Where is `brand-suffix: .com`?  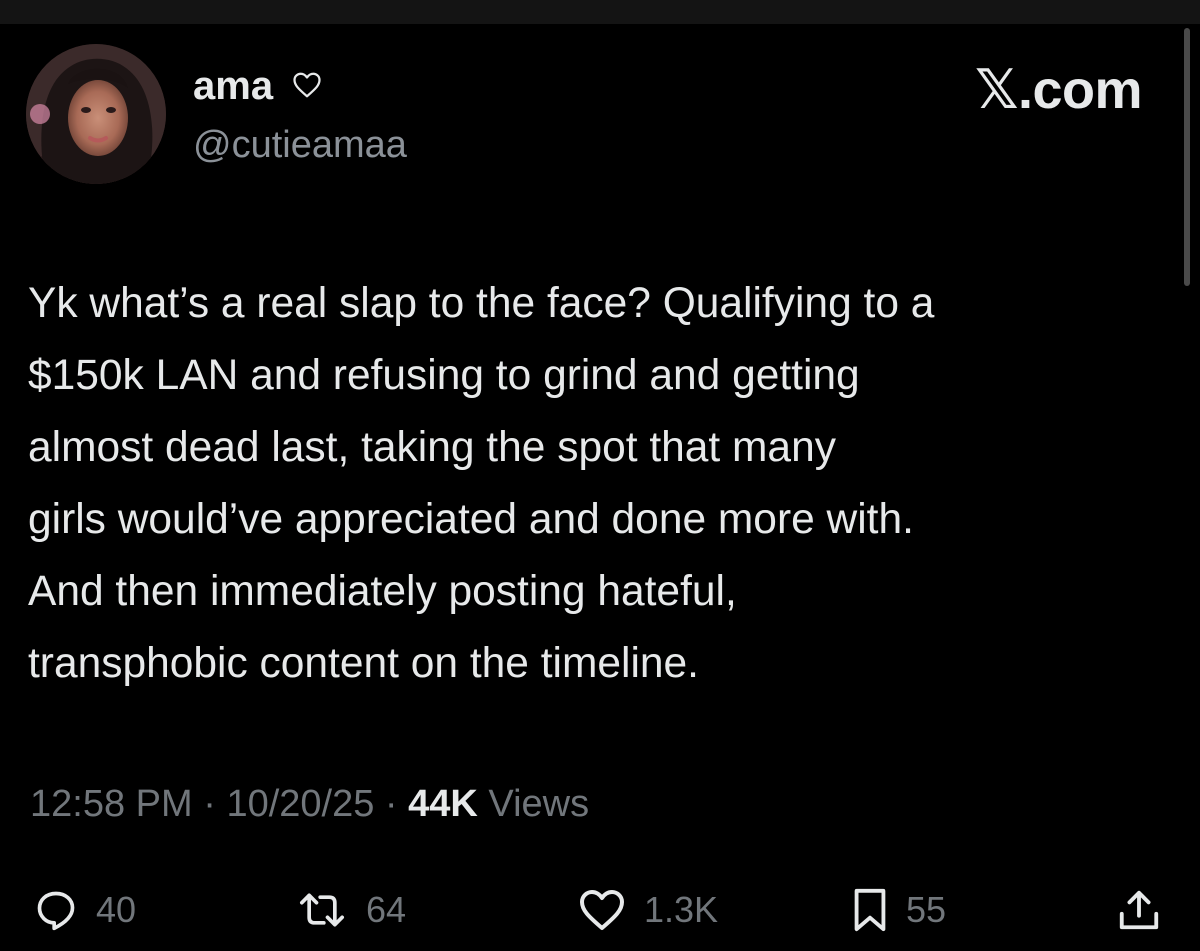
brand-suffix: .com is located at coordinates (1080, 90).